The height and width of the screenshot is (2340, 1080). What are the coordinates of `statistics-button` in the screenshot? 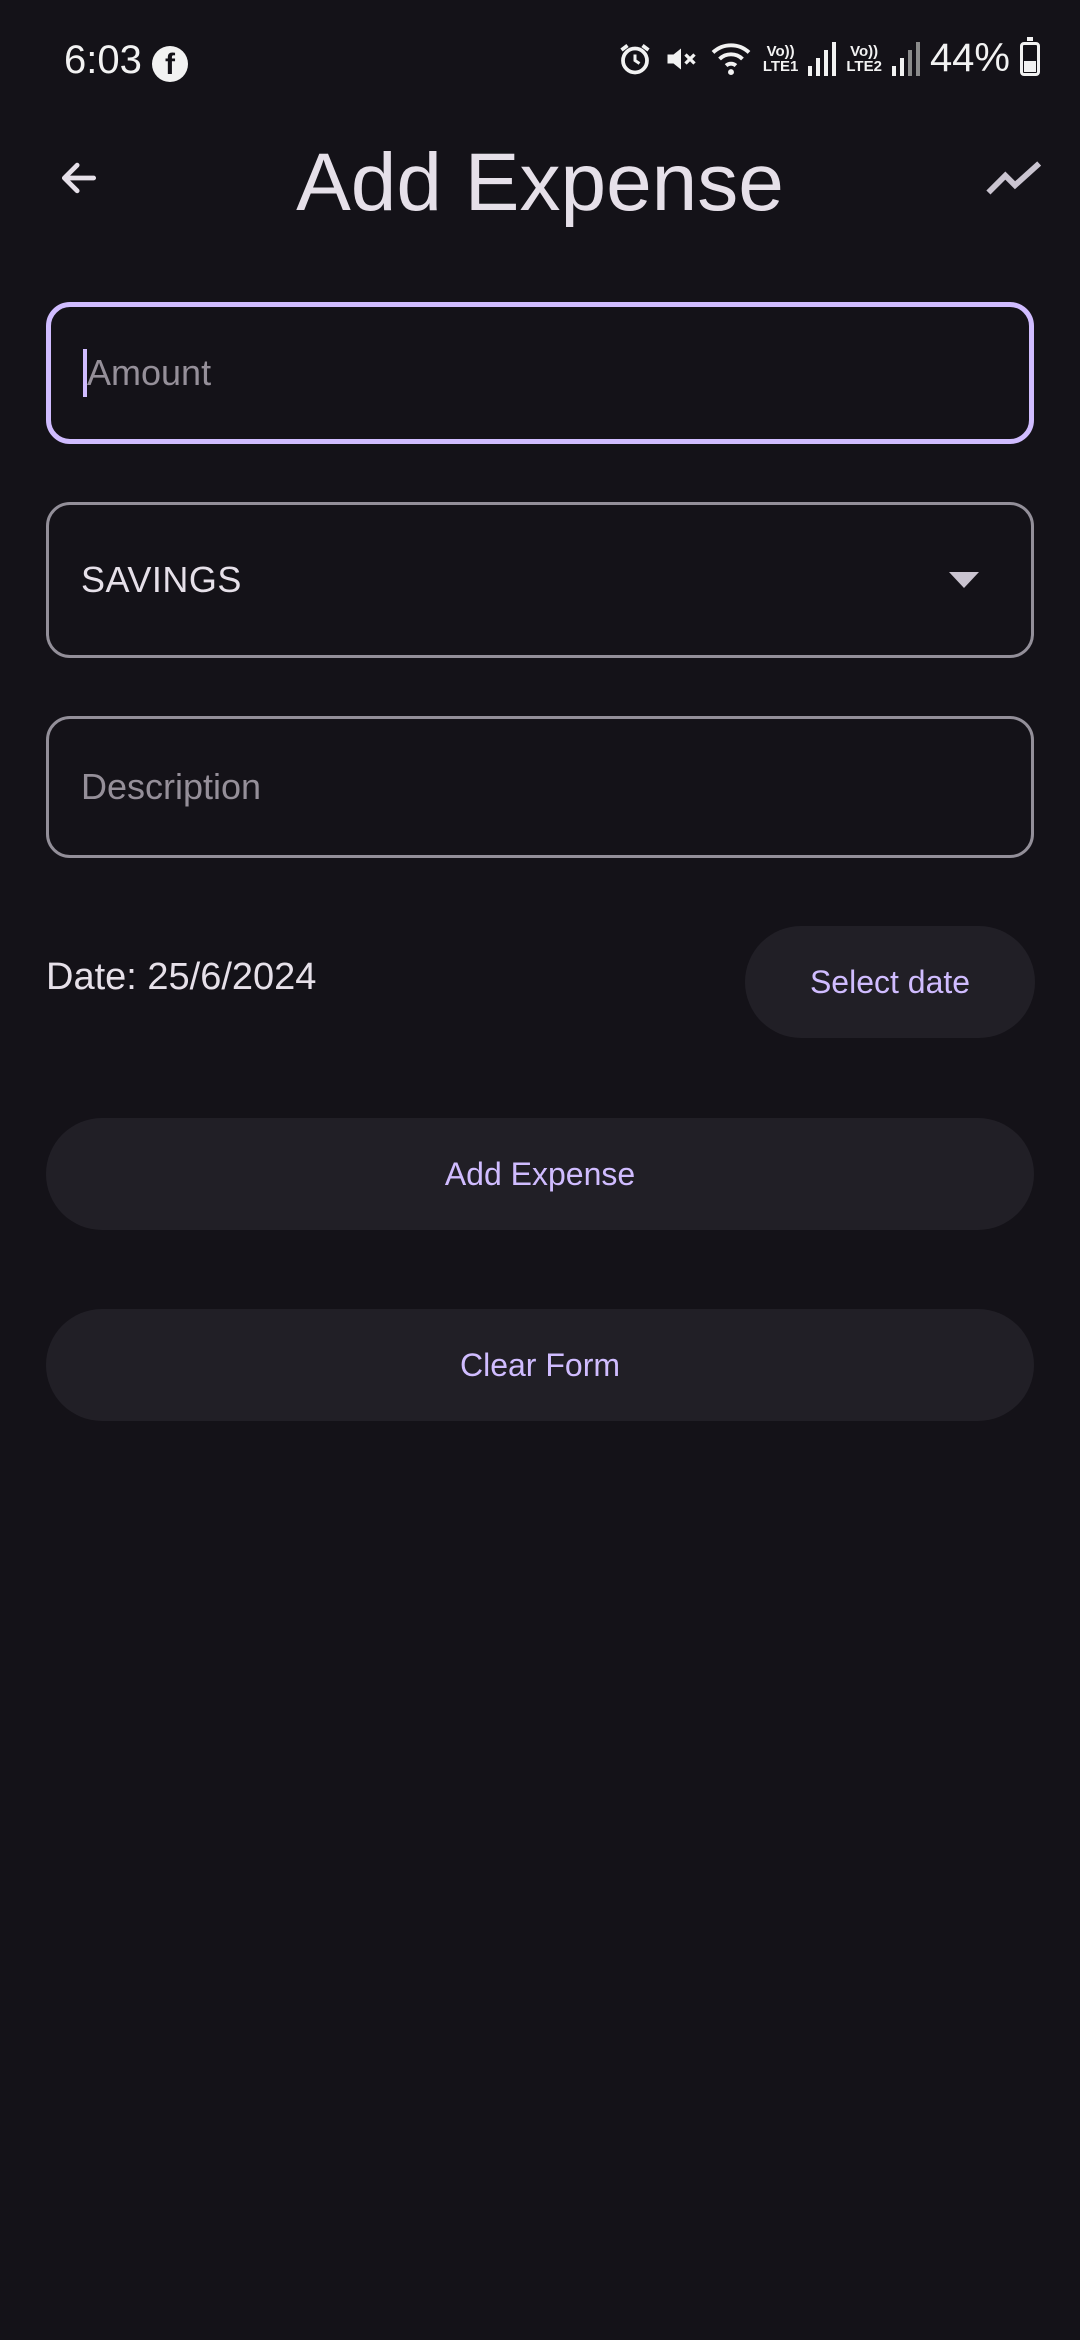 It's located at (1015, 178).